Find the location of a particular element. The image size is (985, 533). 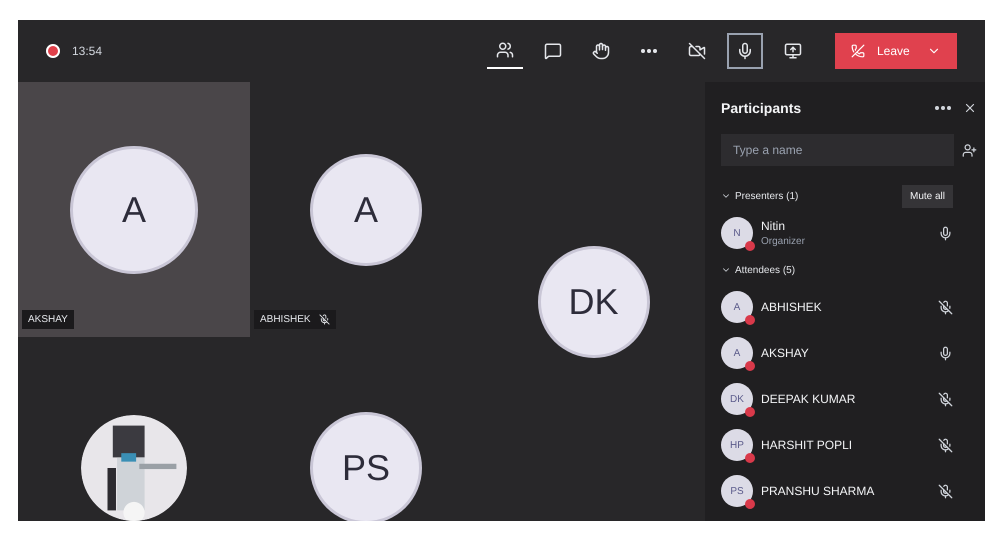

group-heading: Attendees (5) is located at coordinates (844, 270).